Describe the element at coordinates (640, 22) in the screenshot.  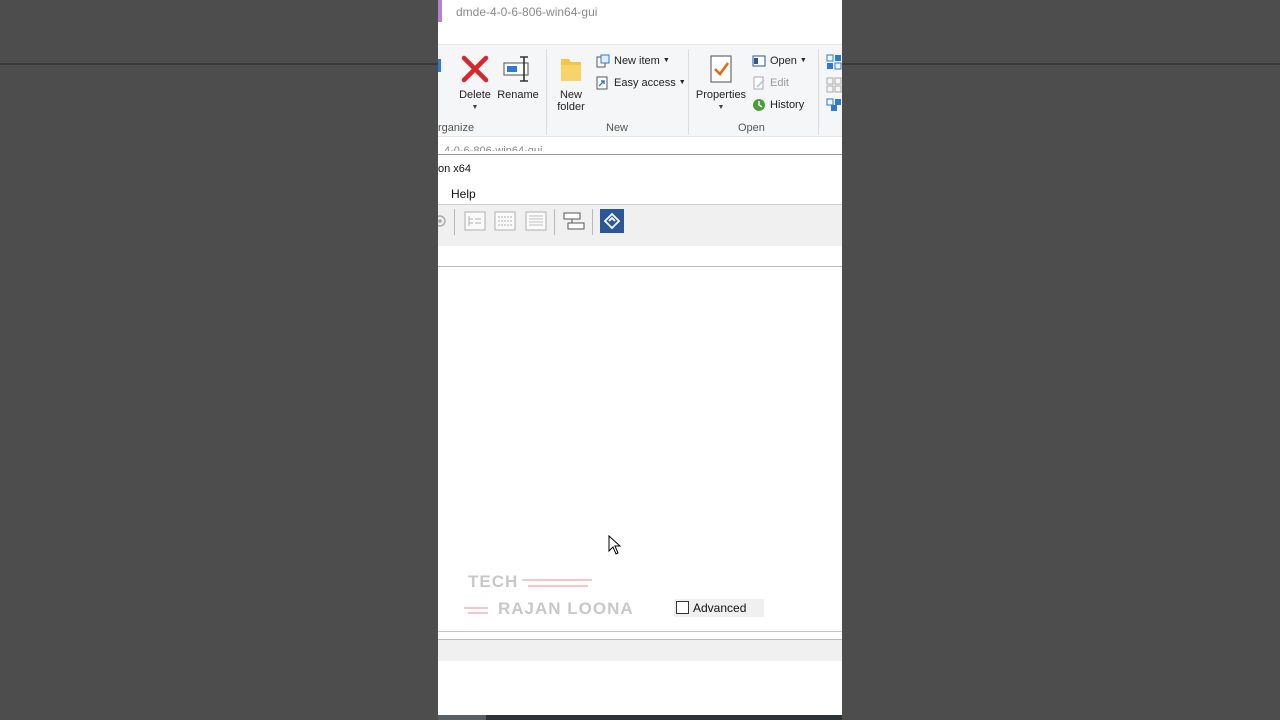
I see `explorer-title-bar: dmde-4-0-6-806-win64-gui` at that location.